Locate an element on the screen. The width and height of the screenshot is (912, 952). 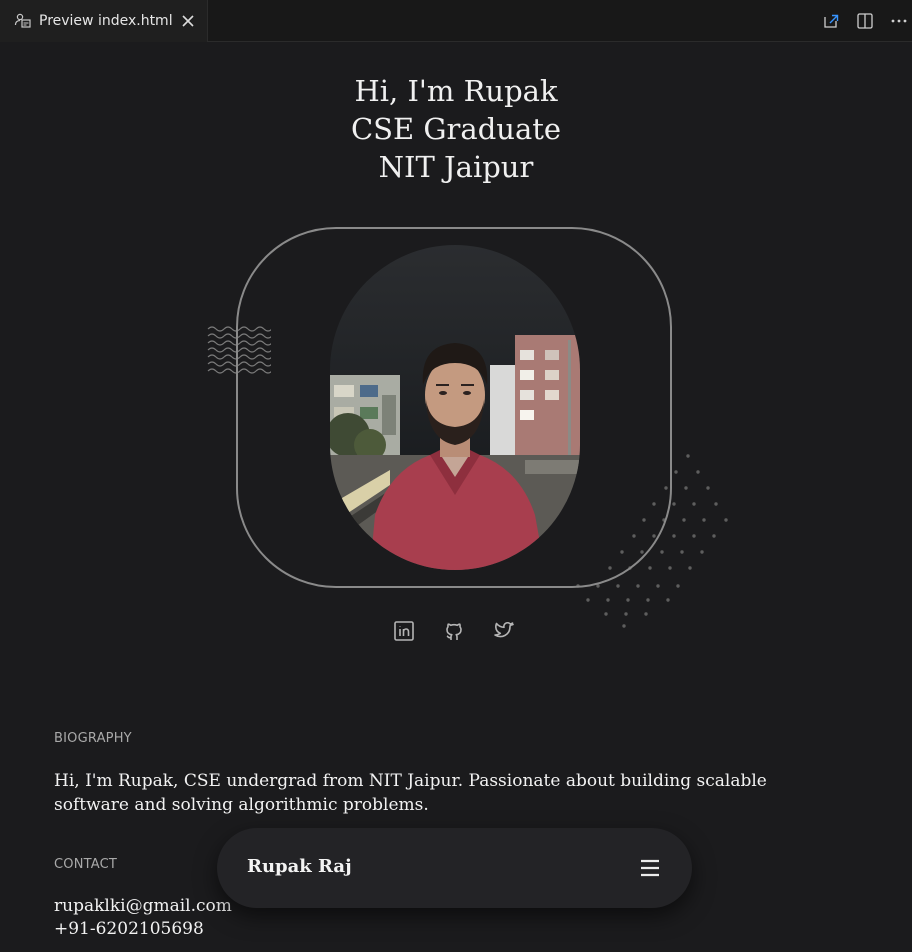
editor-tab-bar: Preview index.html is located at coordinates (456, 21).